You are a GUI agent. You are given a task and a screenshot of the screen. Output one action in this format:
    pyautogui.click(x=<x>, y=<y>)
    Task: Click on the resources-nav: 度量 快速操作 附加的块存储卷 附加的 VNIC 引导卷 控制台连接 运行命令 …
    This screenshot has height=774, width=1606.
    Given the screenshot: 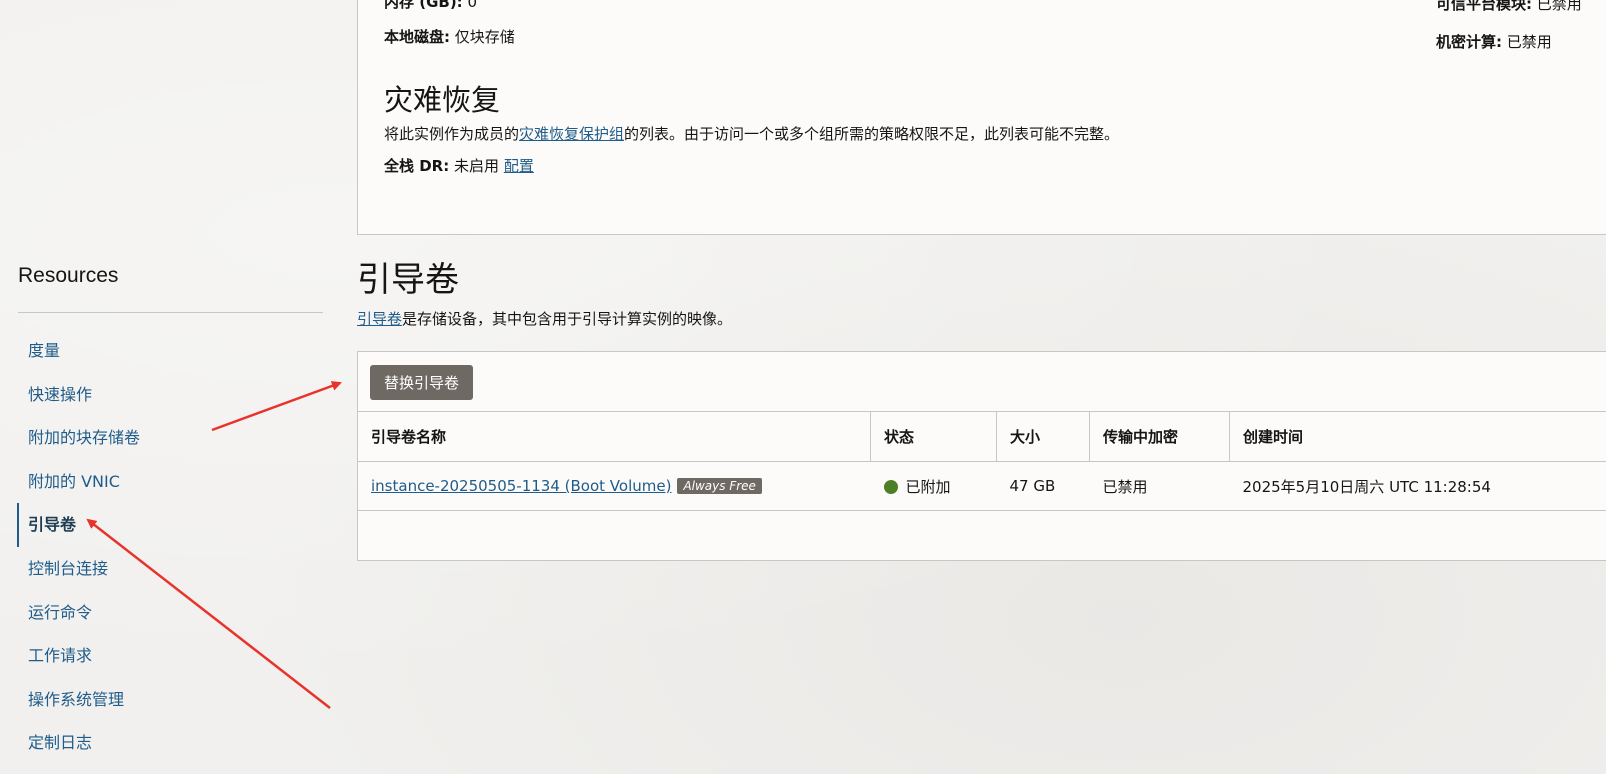 What is the action you would take?
    pyautogui.click(x=78, y=547)
    